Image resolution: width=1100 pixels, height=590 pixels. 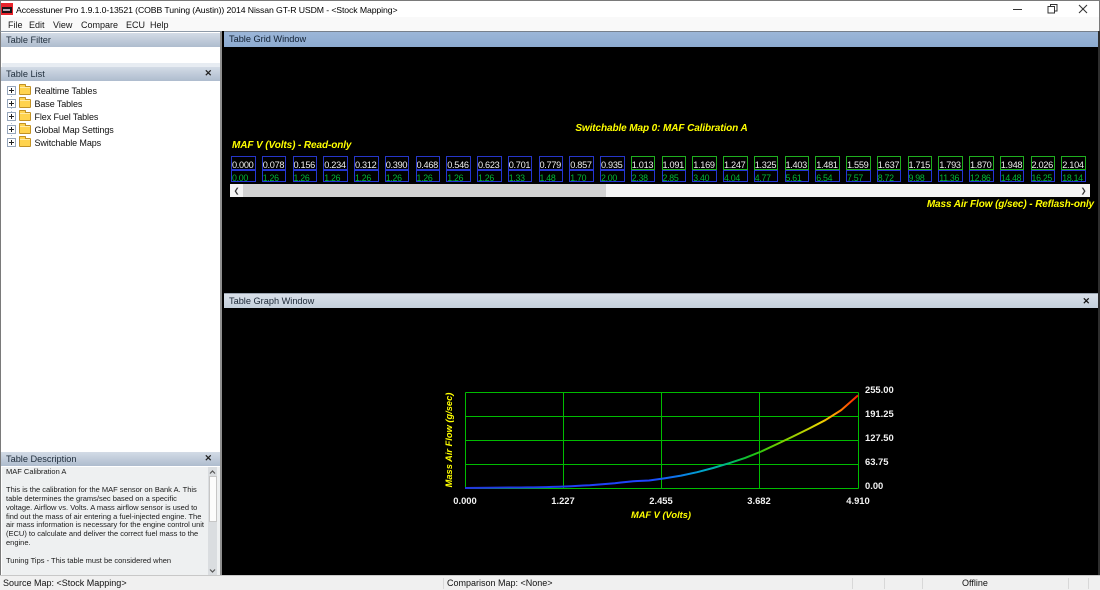 What do you see at coordinates (661, 515) in the screenshot?
I see `svg-text: MAF V (Volts)` at bounding box center [661, 515].